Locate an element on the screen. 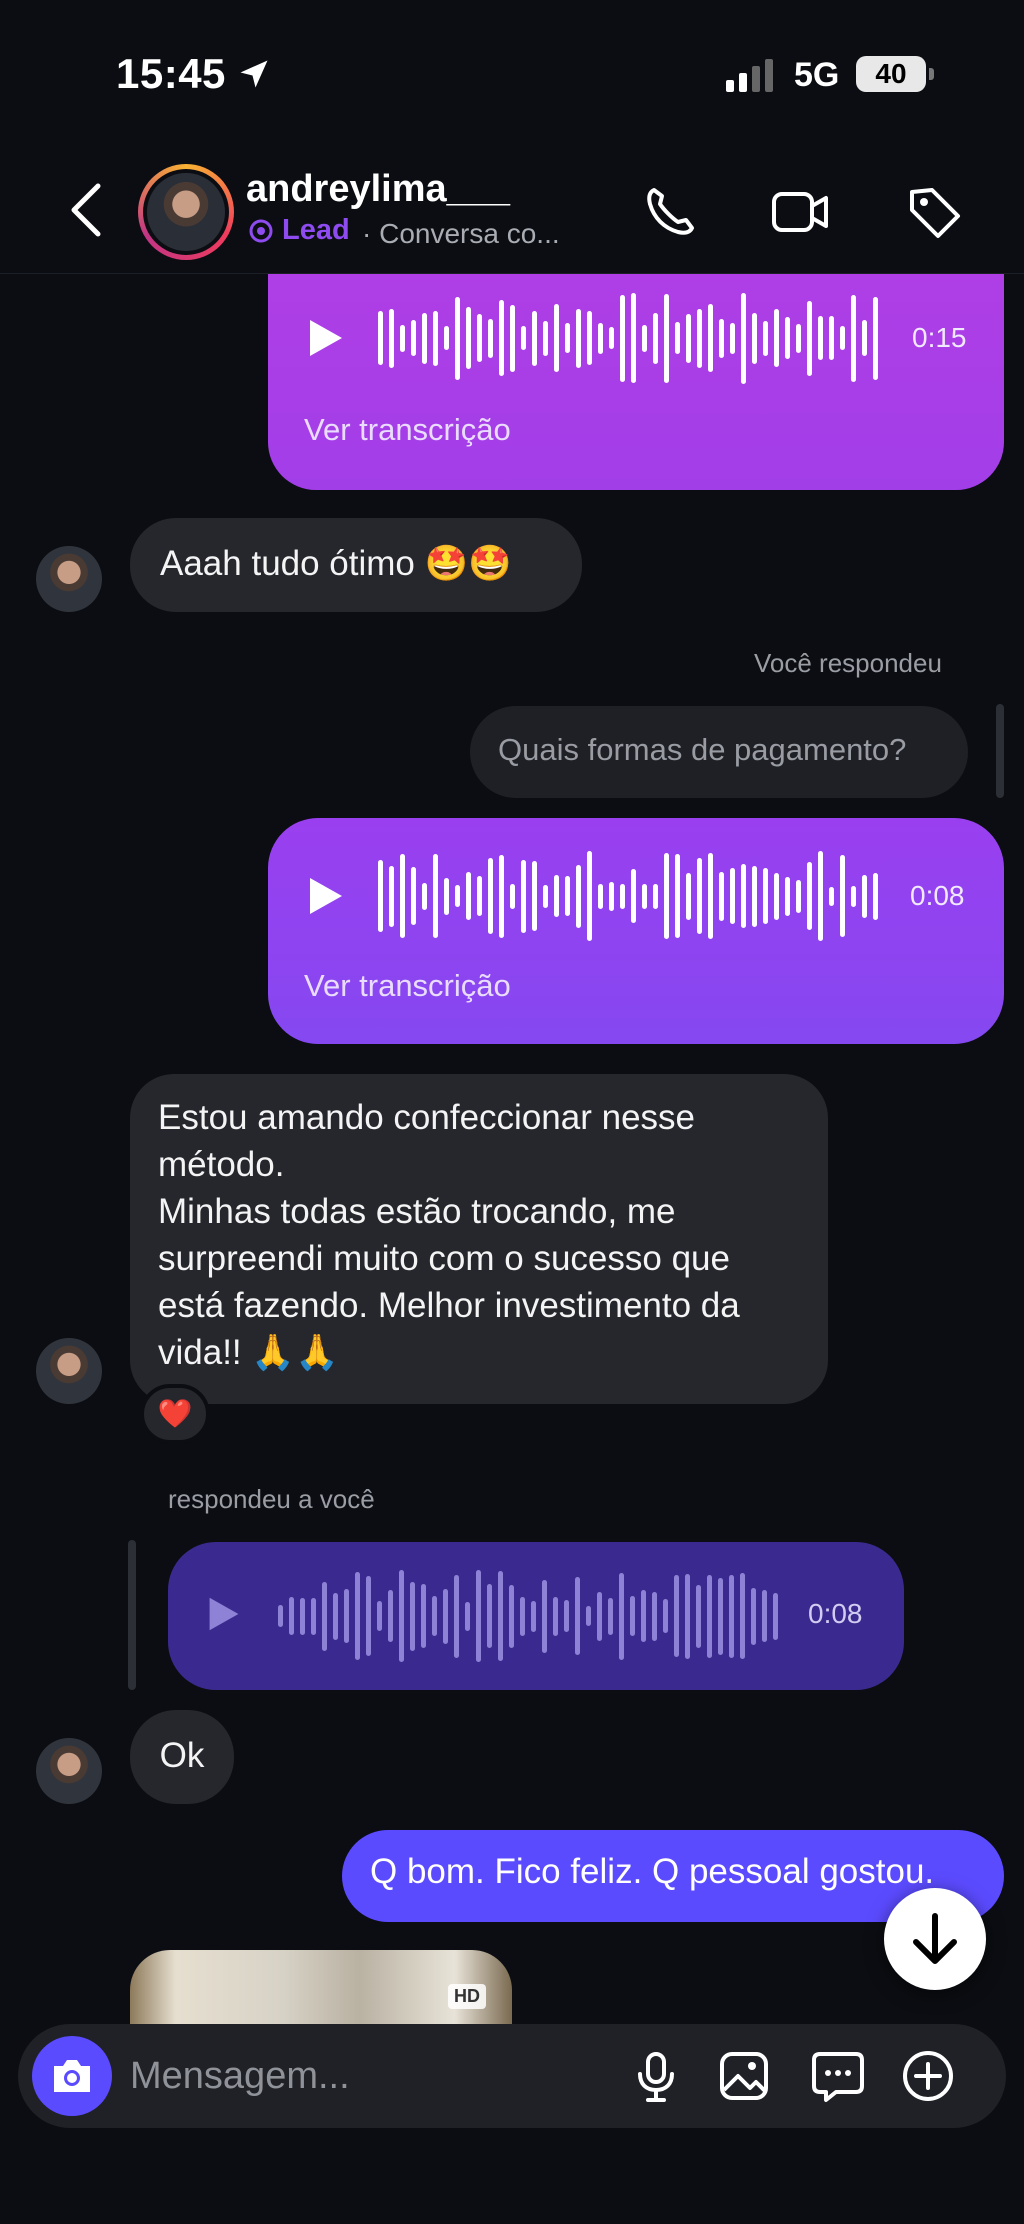 The height and width of the screenshot is (2224, 1024). tag-icon is located at coordinates (934, 212).